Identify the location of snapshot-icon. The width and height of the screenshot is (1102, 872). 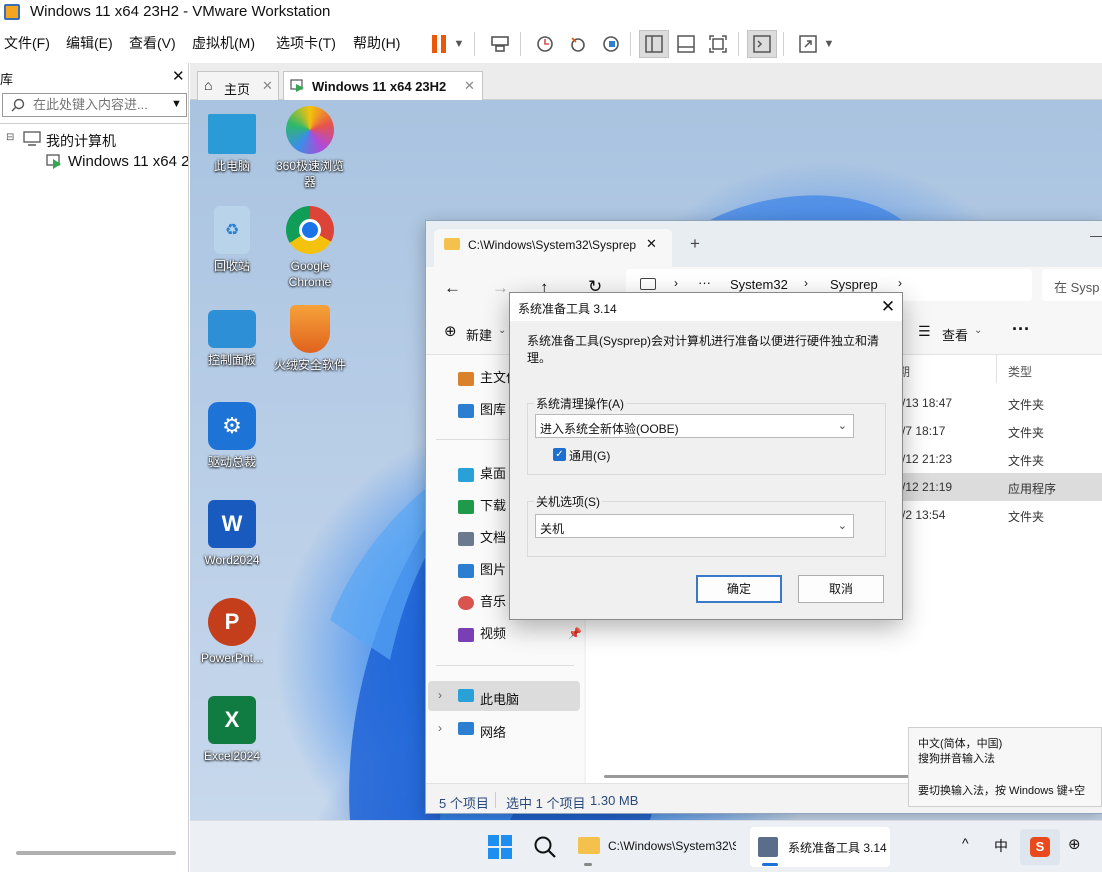
(545, 44).